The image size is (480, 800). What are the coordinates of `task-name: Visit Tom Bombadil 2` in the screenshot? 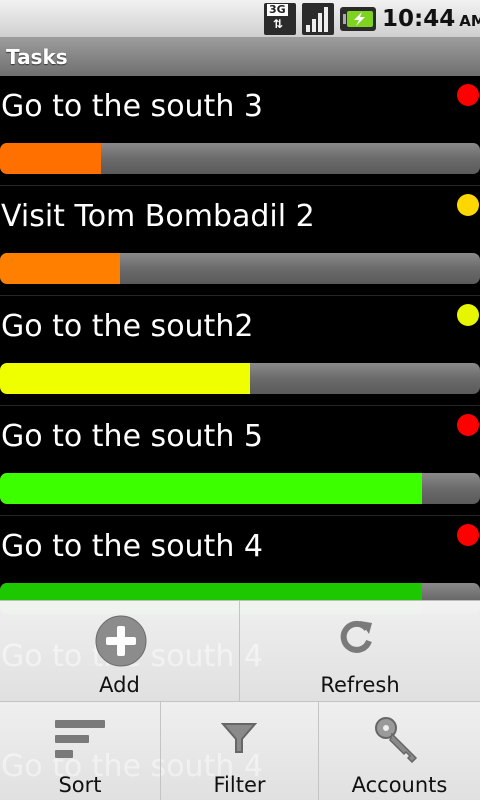 It's located at (158, 216).